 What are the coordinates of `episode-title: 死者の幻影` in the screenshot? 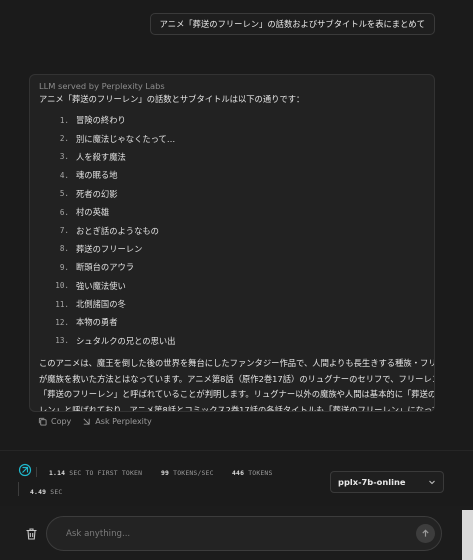 It's located at (97, 193).